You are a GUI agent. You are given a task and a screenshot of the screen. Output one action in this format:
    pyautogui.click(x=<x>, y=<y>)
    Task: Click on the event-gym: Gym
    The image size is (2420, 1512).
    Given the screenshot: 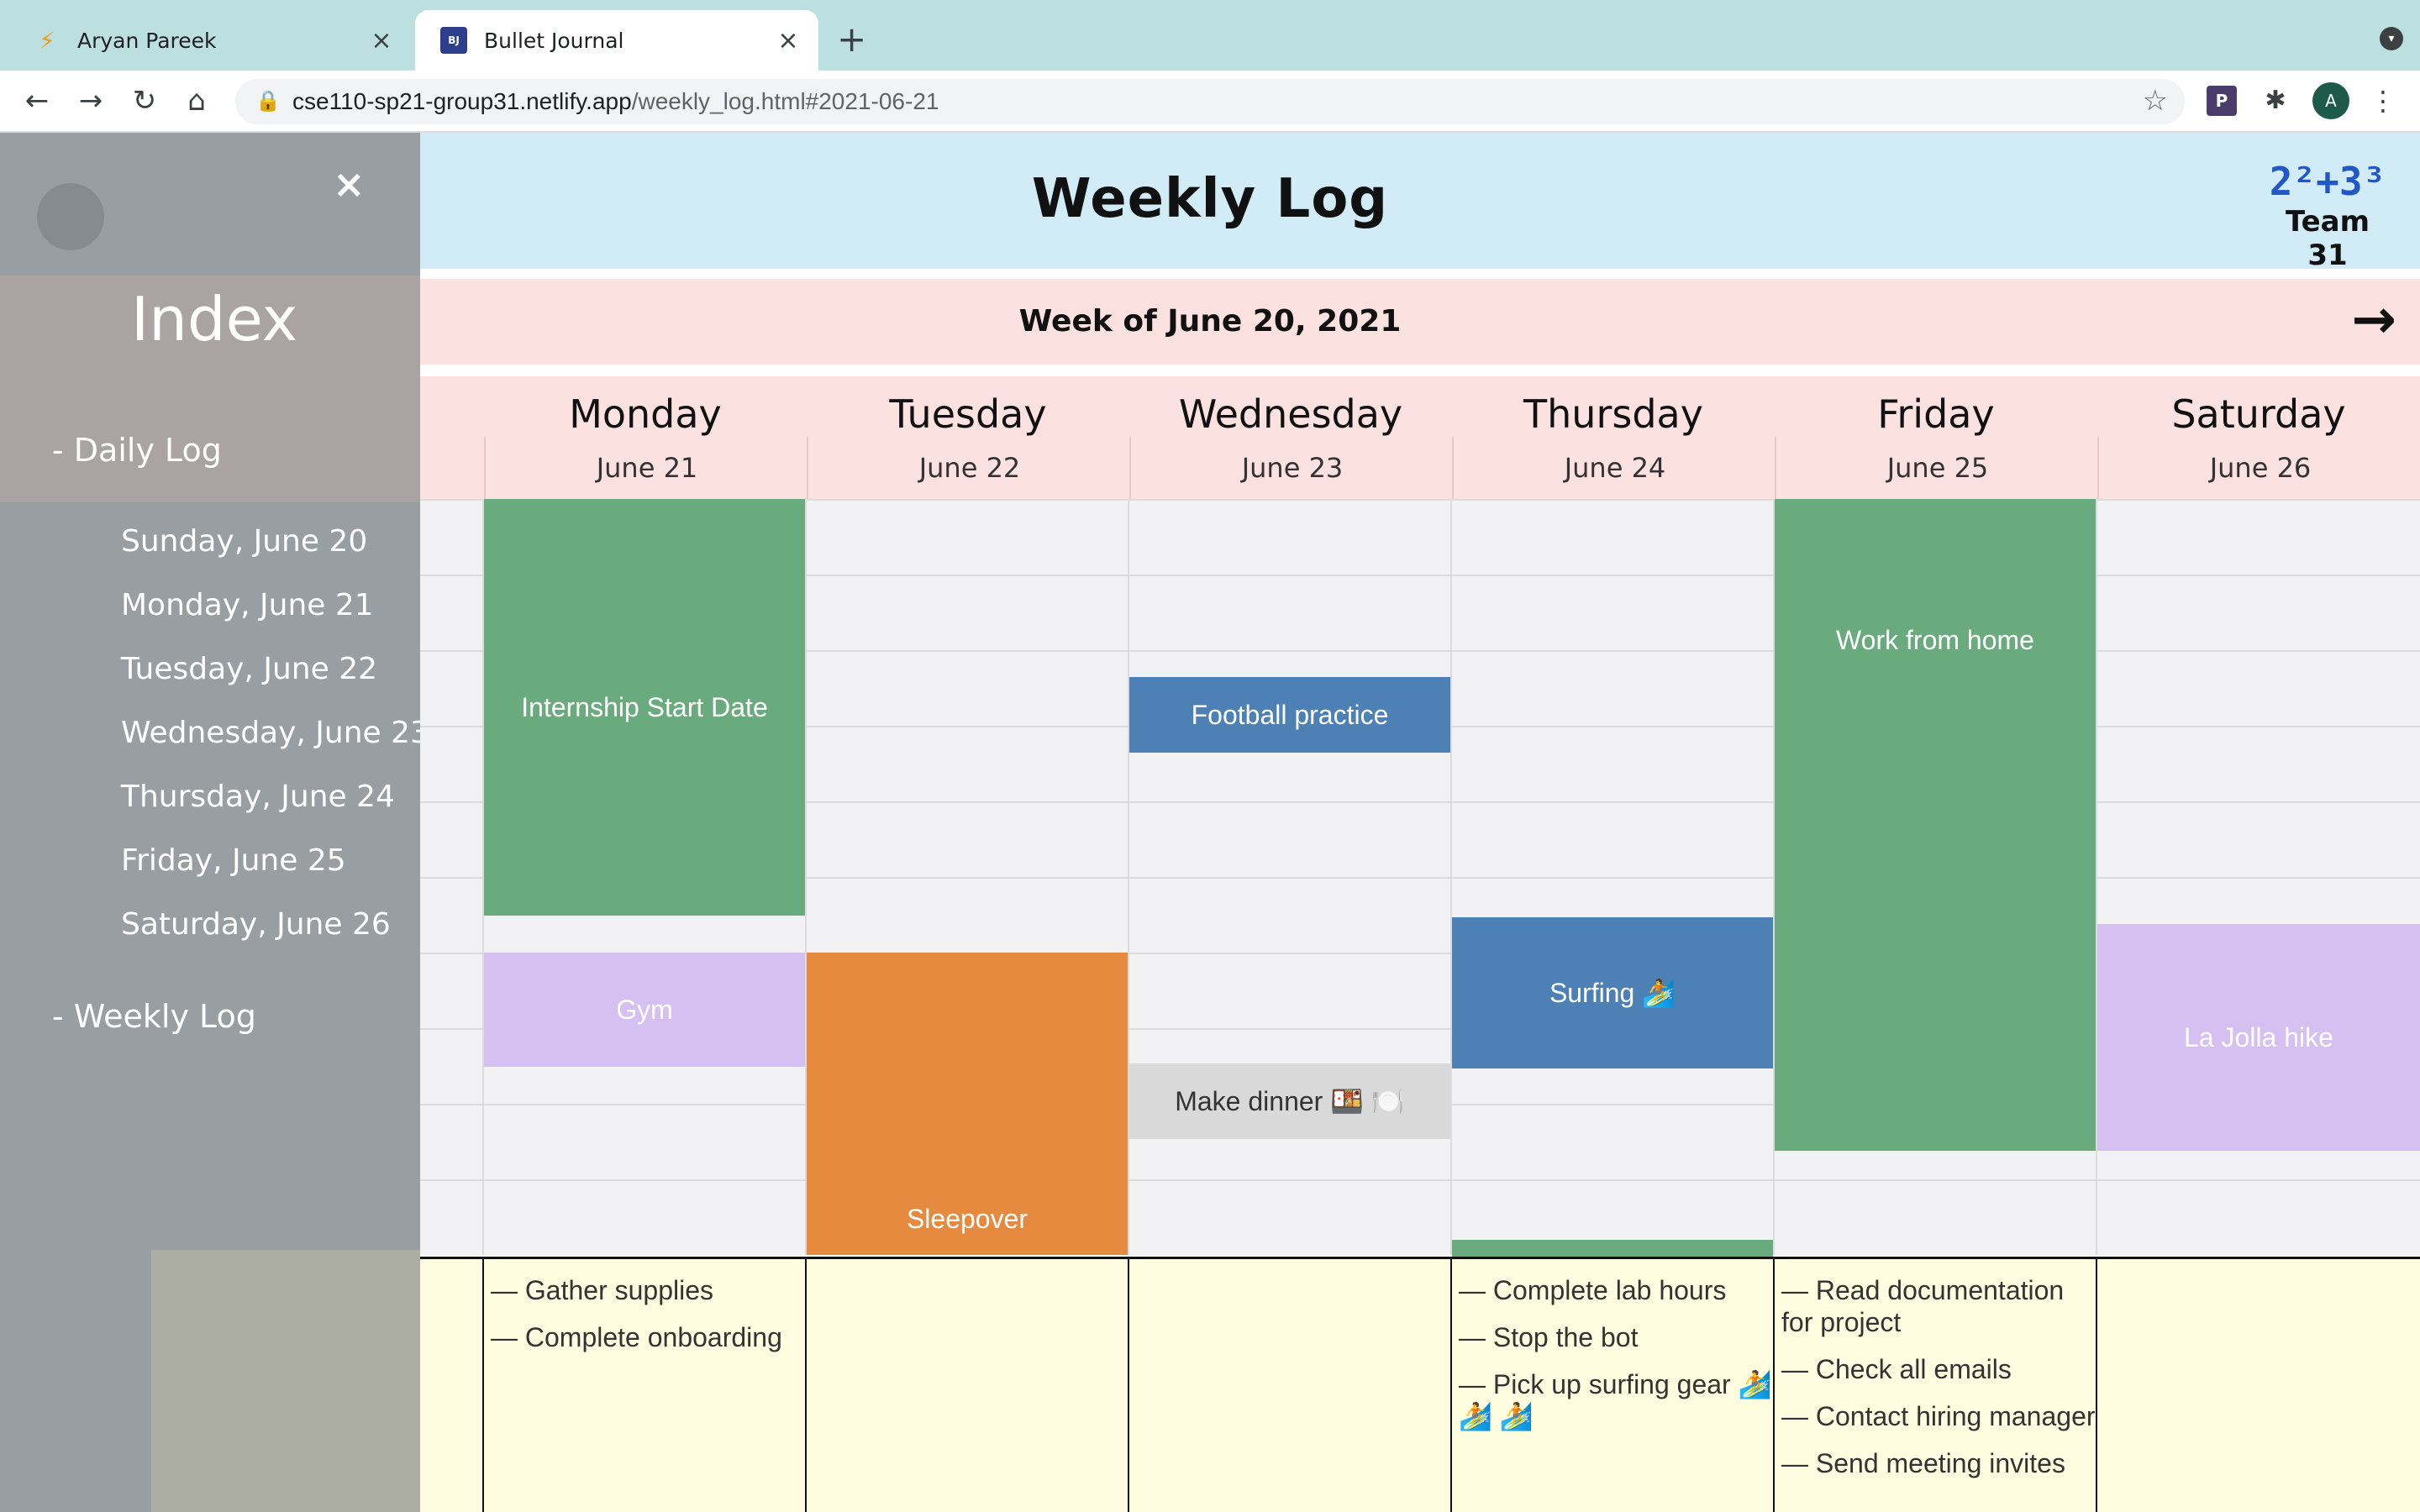 What is the action you would take?
    pyautogui.click(x=644, y=1010)
    